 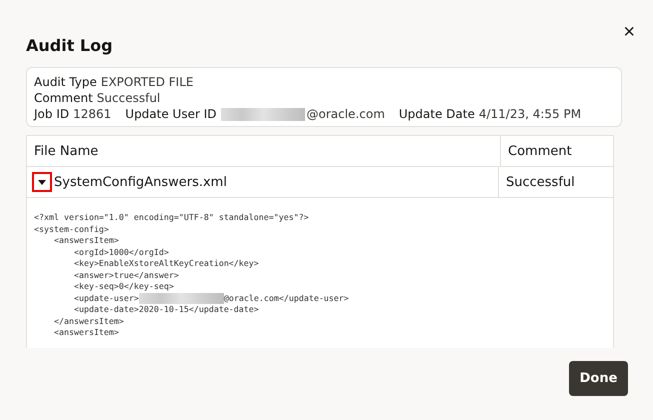 I want to click on code-line: <key-seq>0</key-seq>, so click(x=123, y=286).